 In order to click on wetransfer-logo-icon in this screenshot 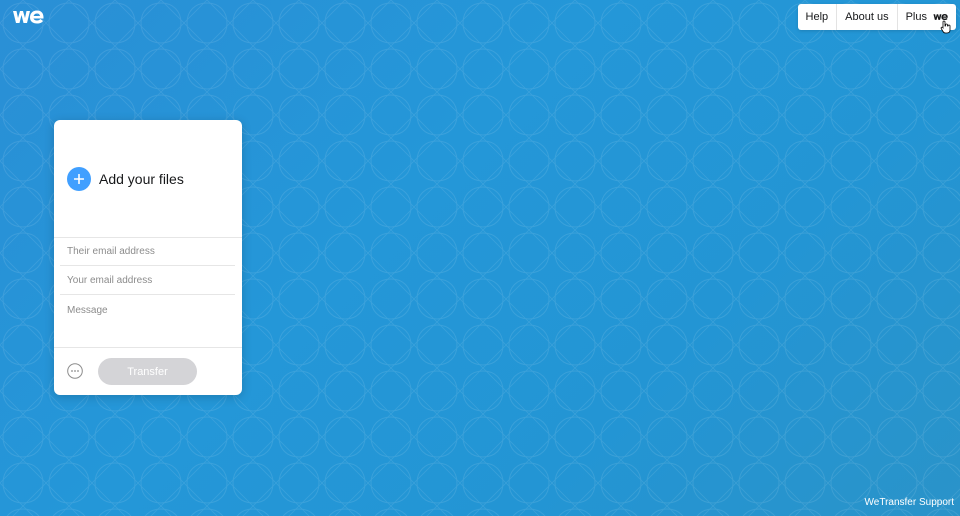, I will do `click(28, 17)`.